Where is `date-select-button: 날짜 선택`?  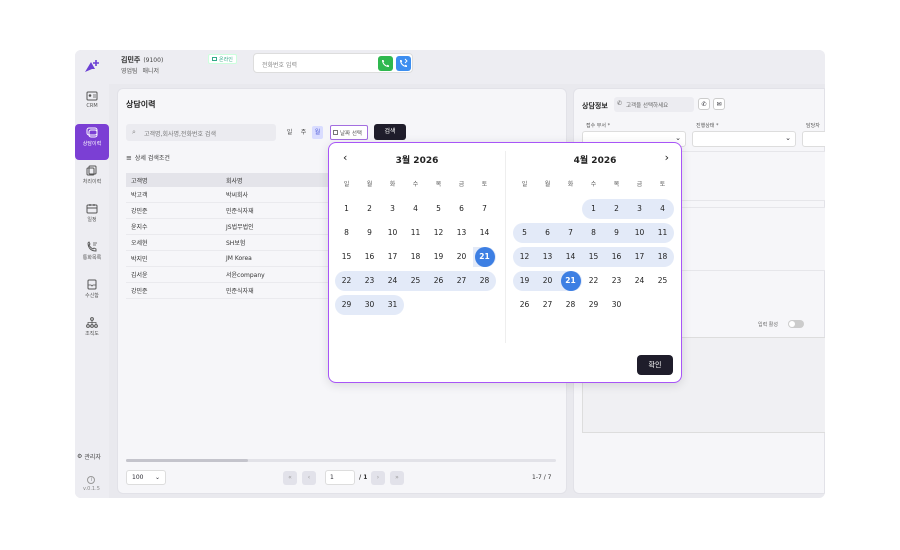 date-select-button: 날짜 선택 is located at coordinates (349, 132).